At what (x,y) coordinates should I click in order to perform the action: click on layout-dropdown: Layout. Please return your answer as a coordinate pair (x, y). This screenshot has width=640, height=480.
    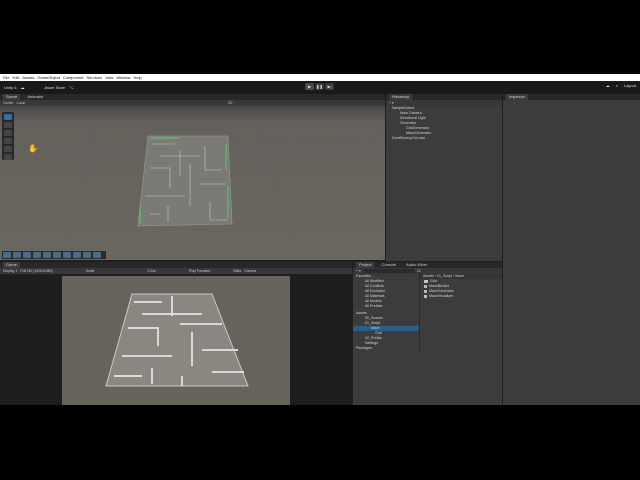
    Looking at the image, I should click on (630, 85).